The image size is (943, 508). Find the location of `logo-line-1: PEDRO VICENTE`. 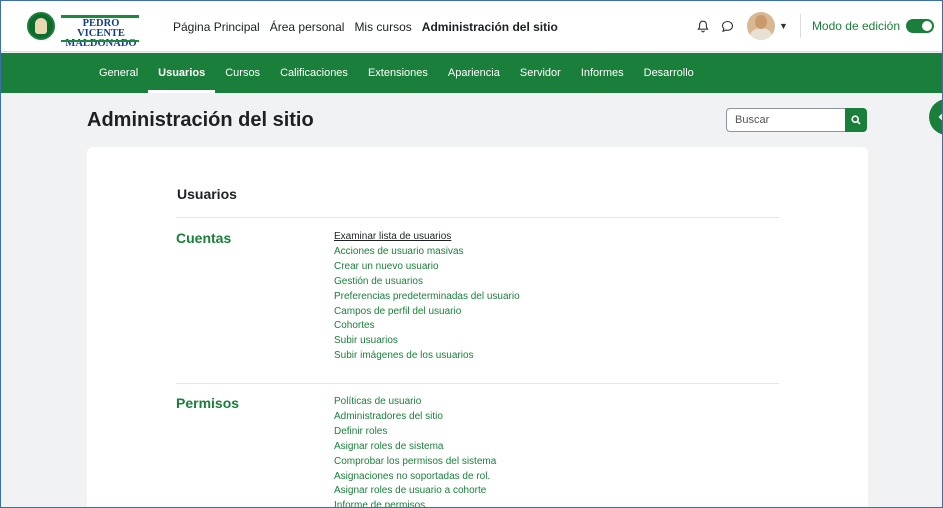

logo-line-1: PEDRO VICENTE is located at coordinates (101, 28).